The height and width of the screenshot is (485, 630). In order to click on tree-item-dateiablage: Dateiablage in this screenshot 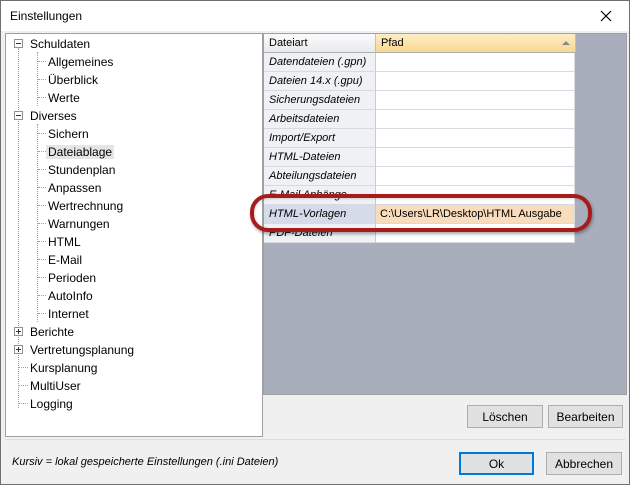, I will do `click(80, 152)`.